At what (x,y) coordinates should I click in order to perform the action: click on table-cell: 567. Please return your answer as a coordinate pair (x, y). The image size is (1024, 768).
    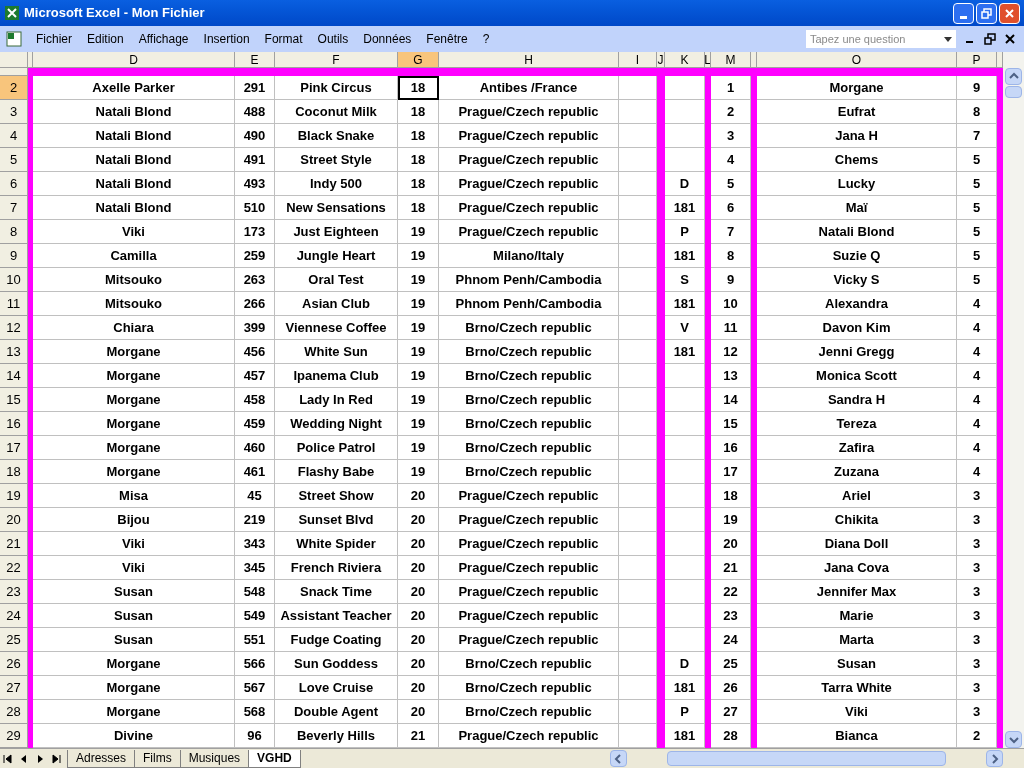
    Looking at the image, I should click on (255, 688).